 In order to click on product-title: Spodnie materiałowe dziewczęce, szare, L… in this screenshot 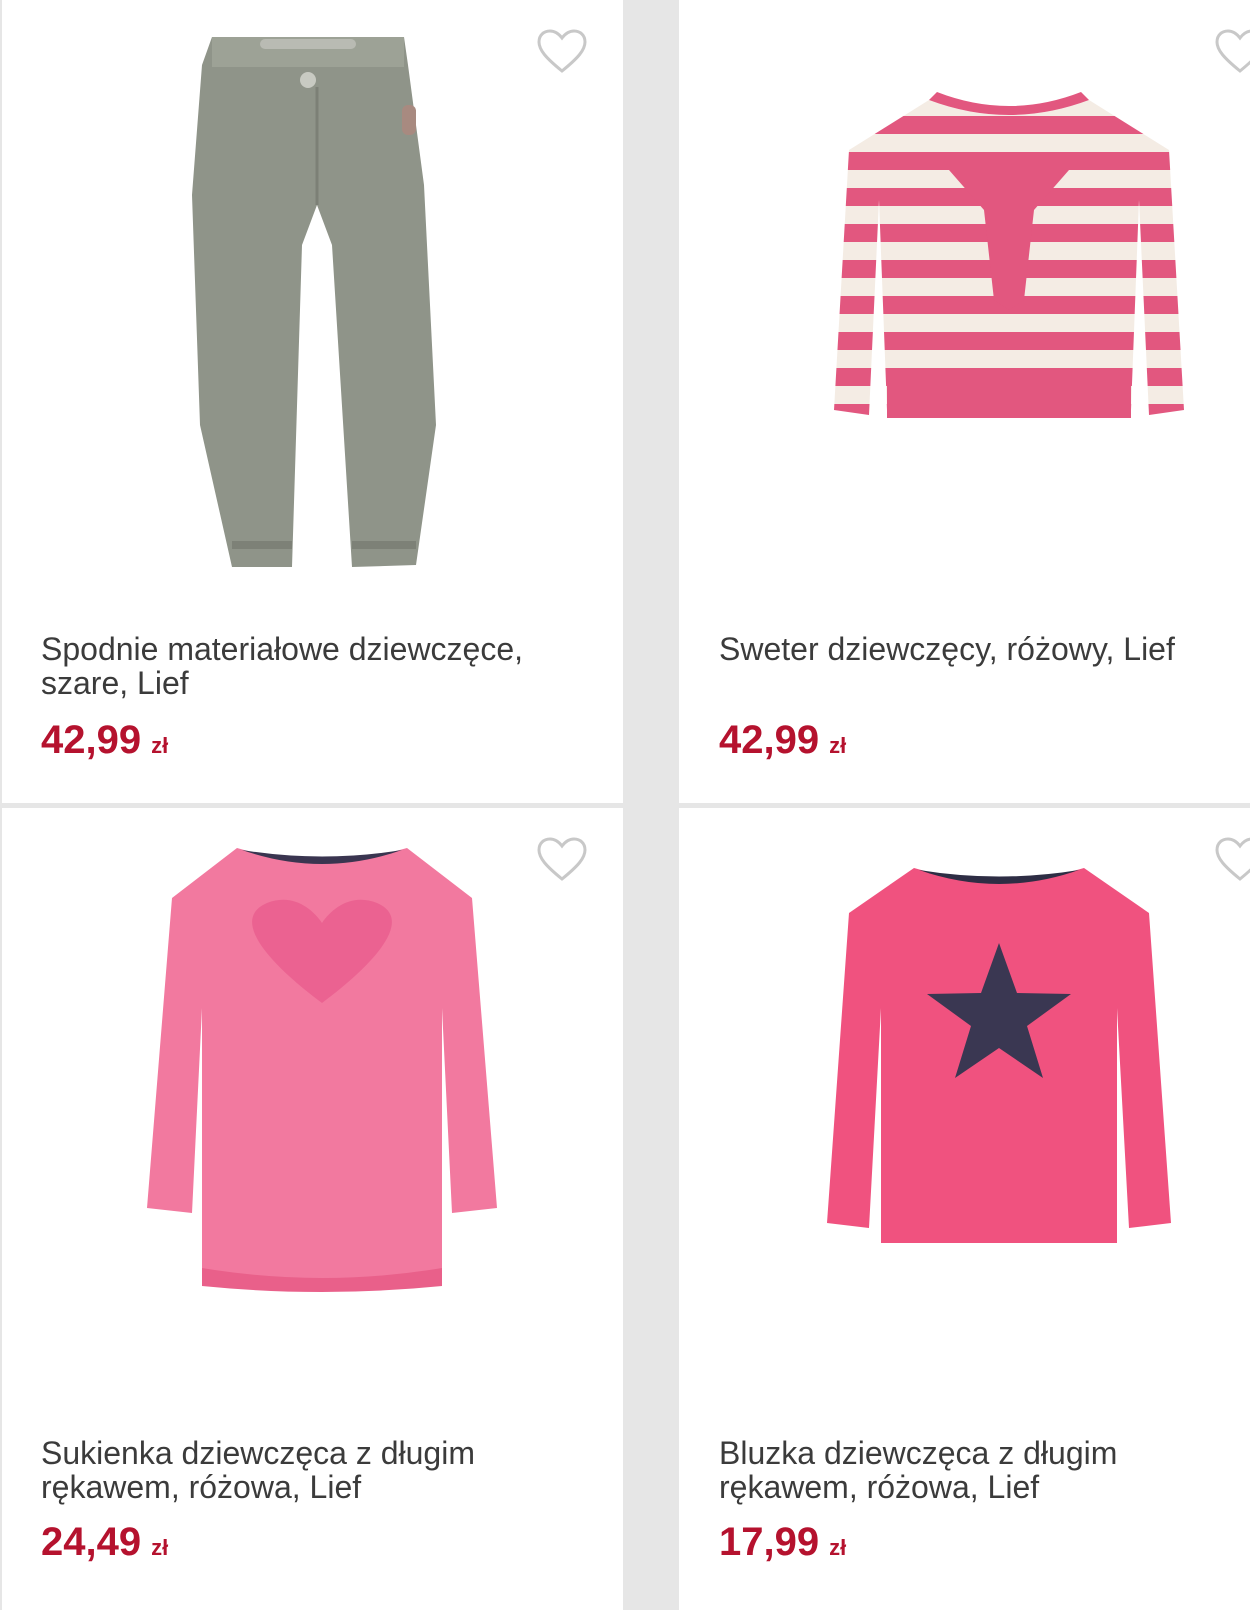, I will do `click(306, 666)`.